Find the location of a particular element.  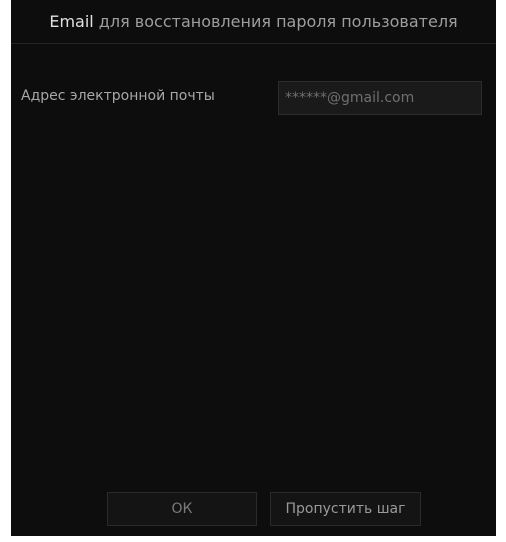

email-input is located at coordinates (380, 98).